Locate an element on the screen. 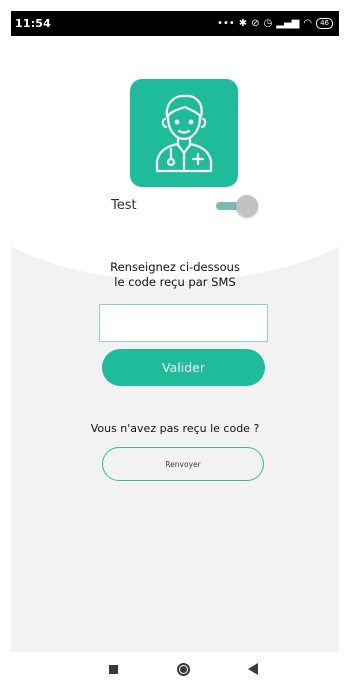  home-icon-dot is located at coordinates (183, 669).